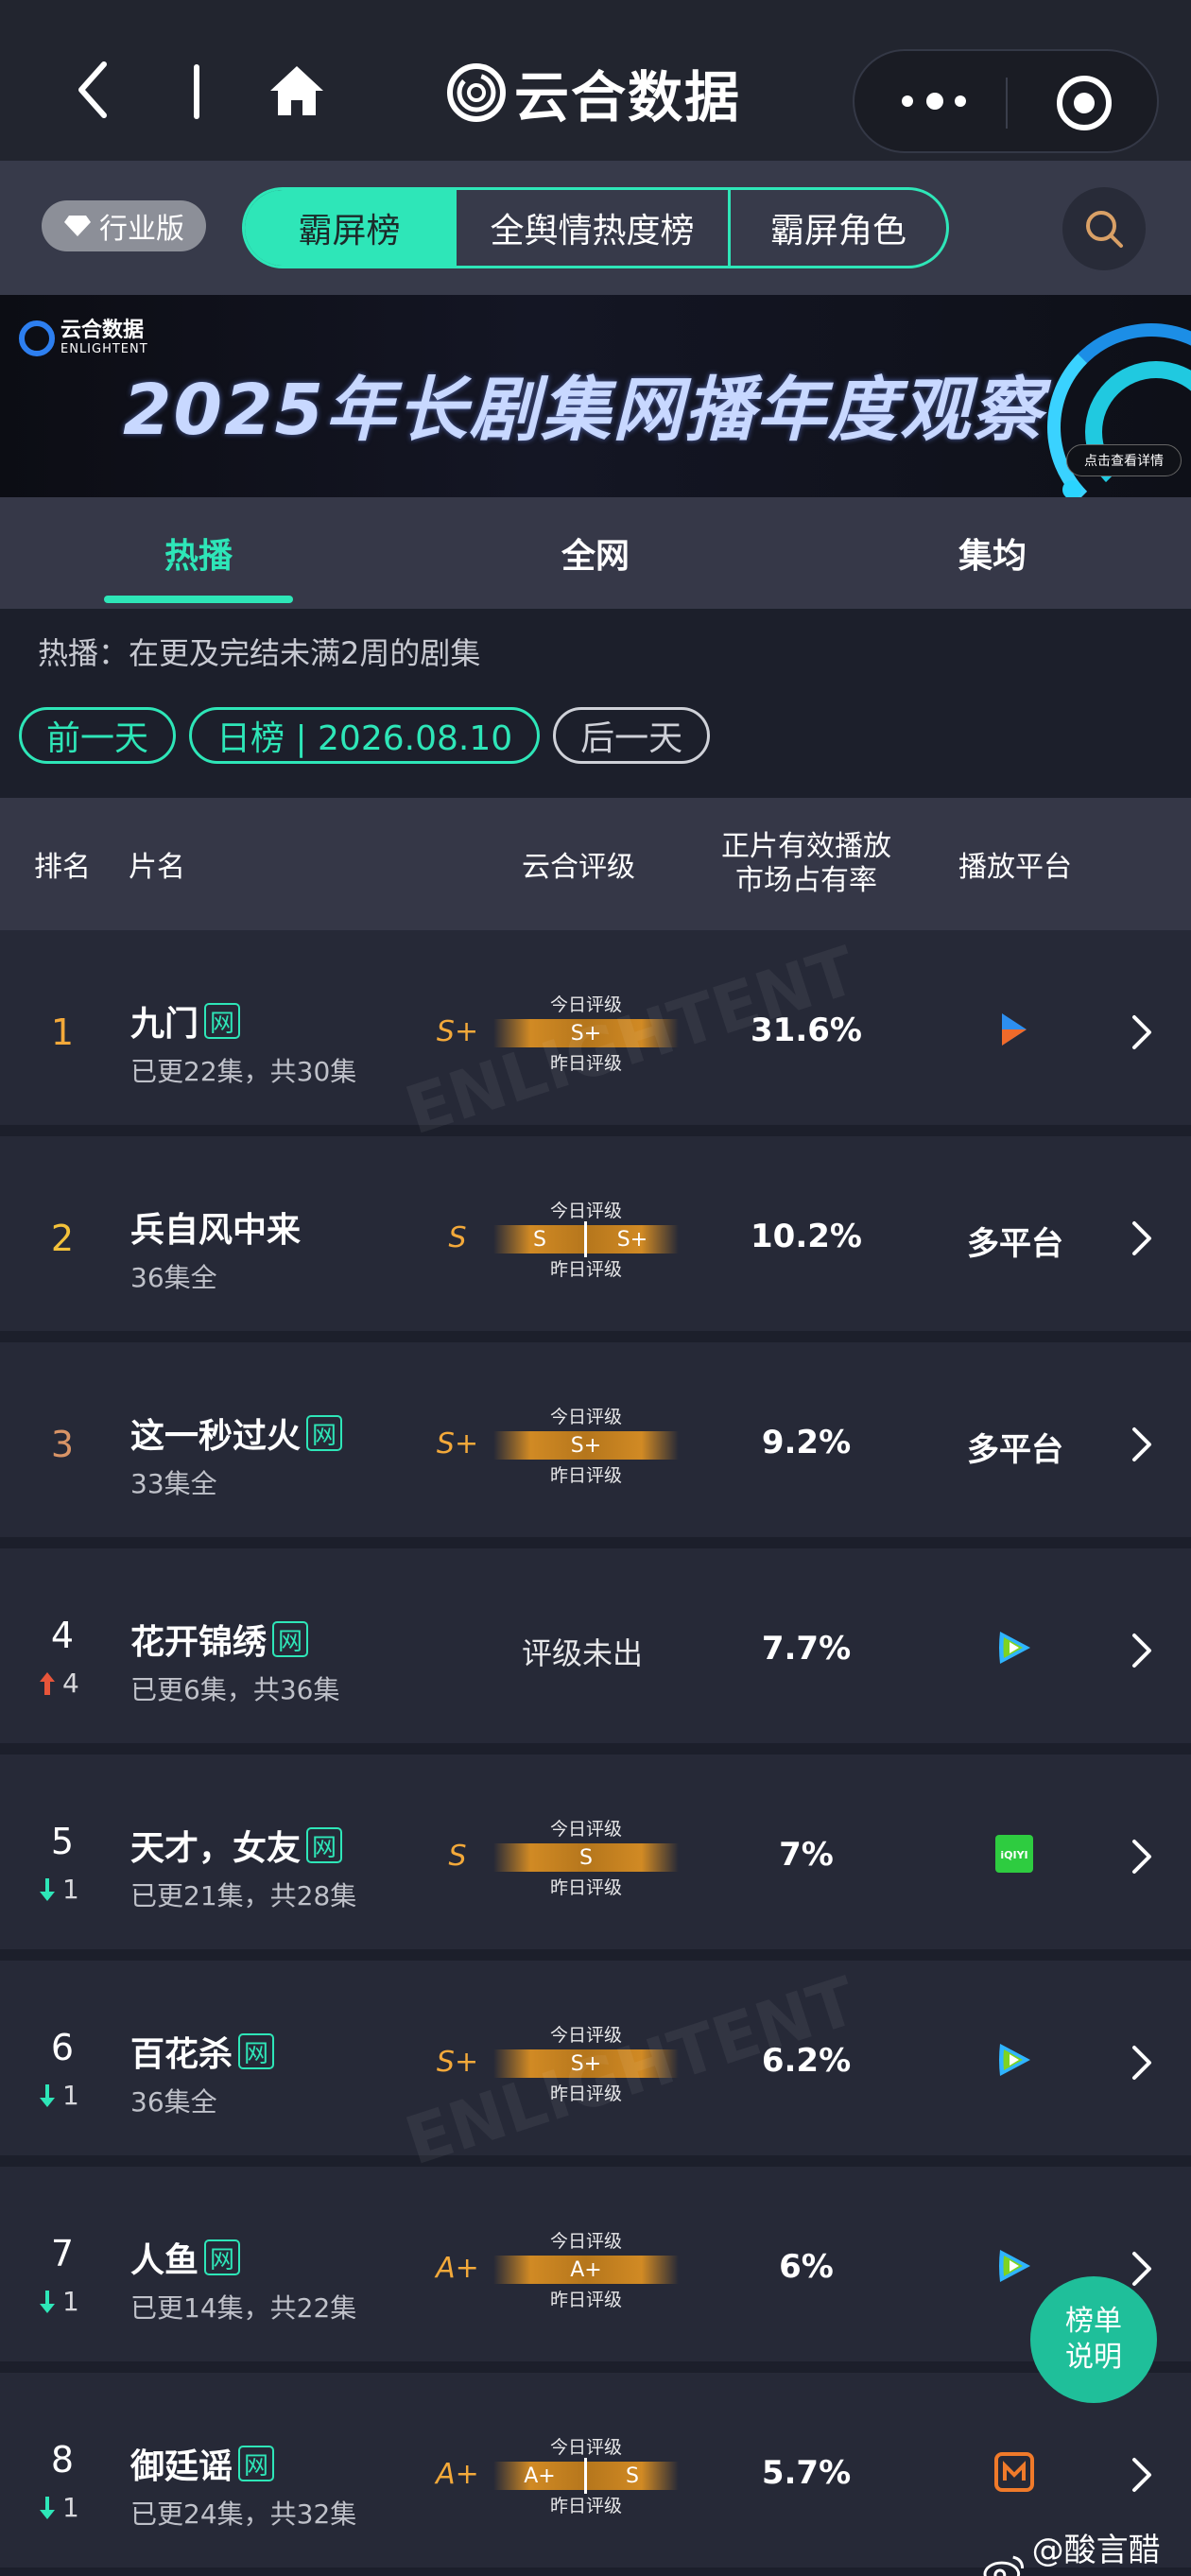  I want to click on episode-status: 已更6集，共36集, so click(235, 1689).